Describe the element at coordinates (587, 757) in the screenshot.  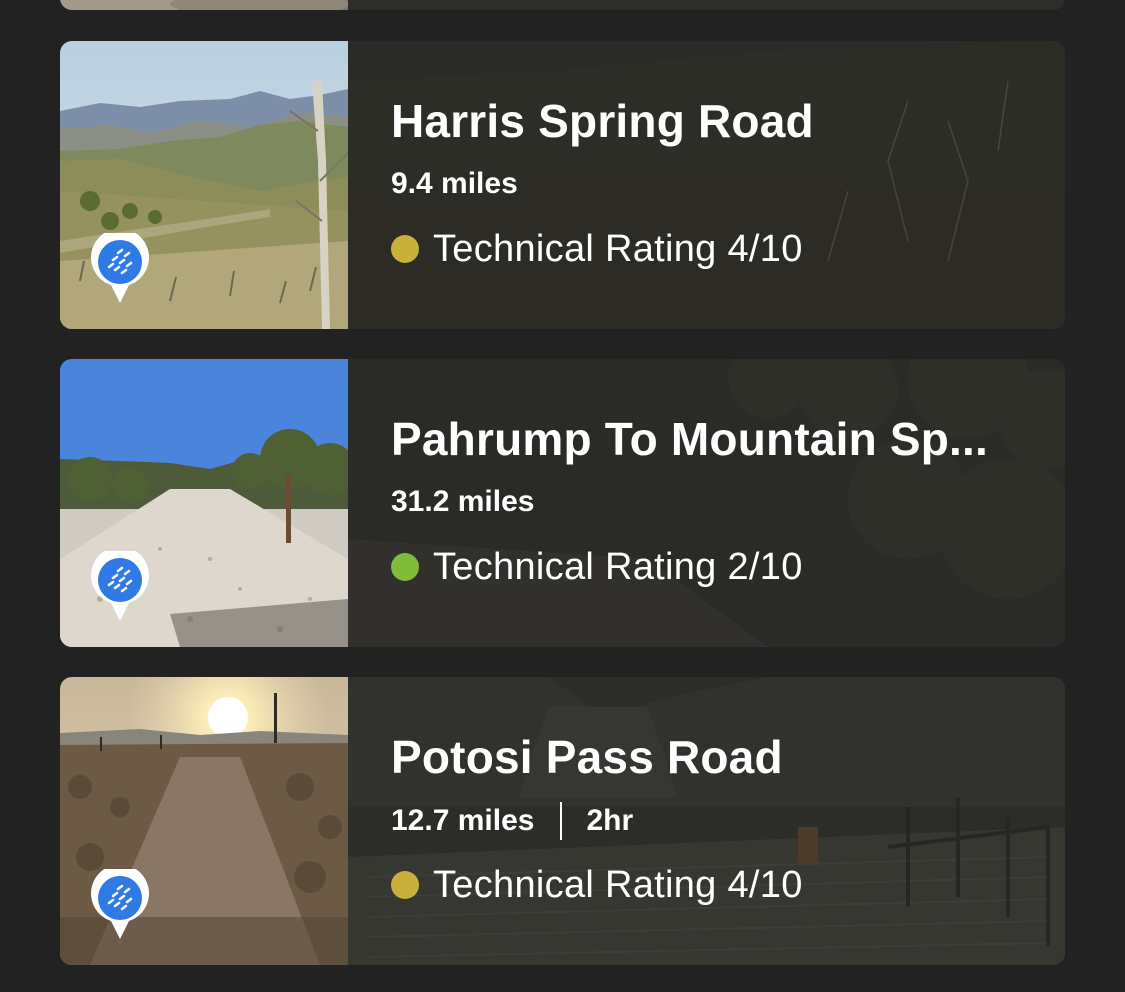
I see `trail-name: Potosi Pass Road` at that location.